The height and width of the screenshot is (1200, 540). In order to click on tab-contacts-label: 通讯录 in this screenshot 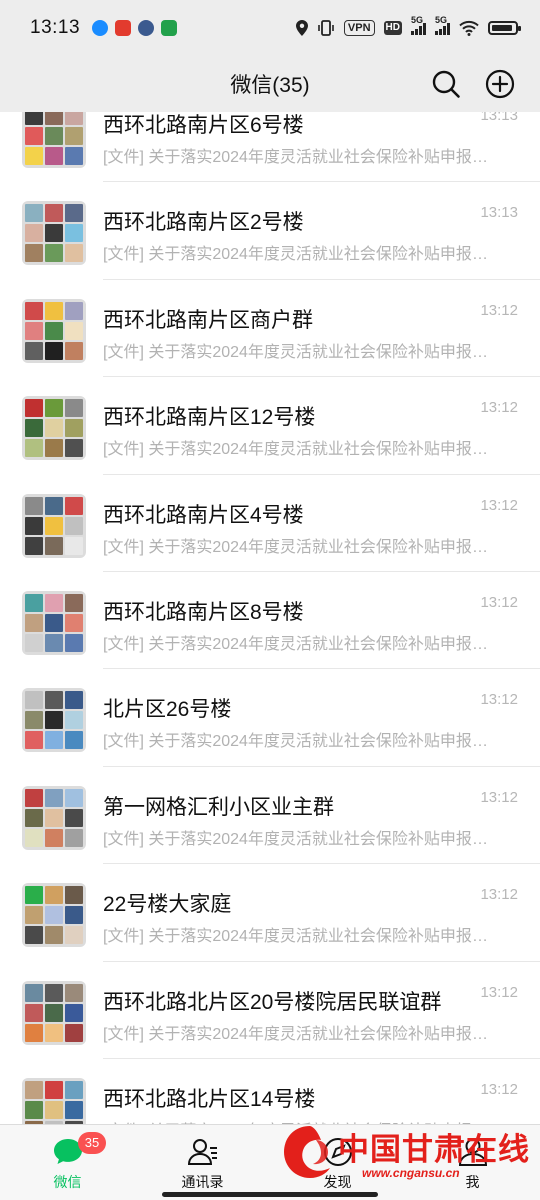, I will do `click(202, 1182)`.